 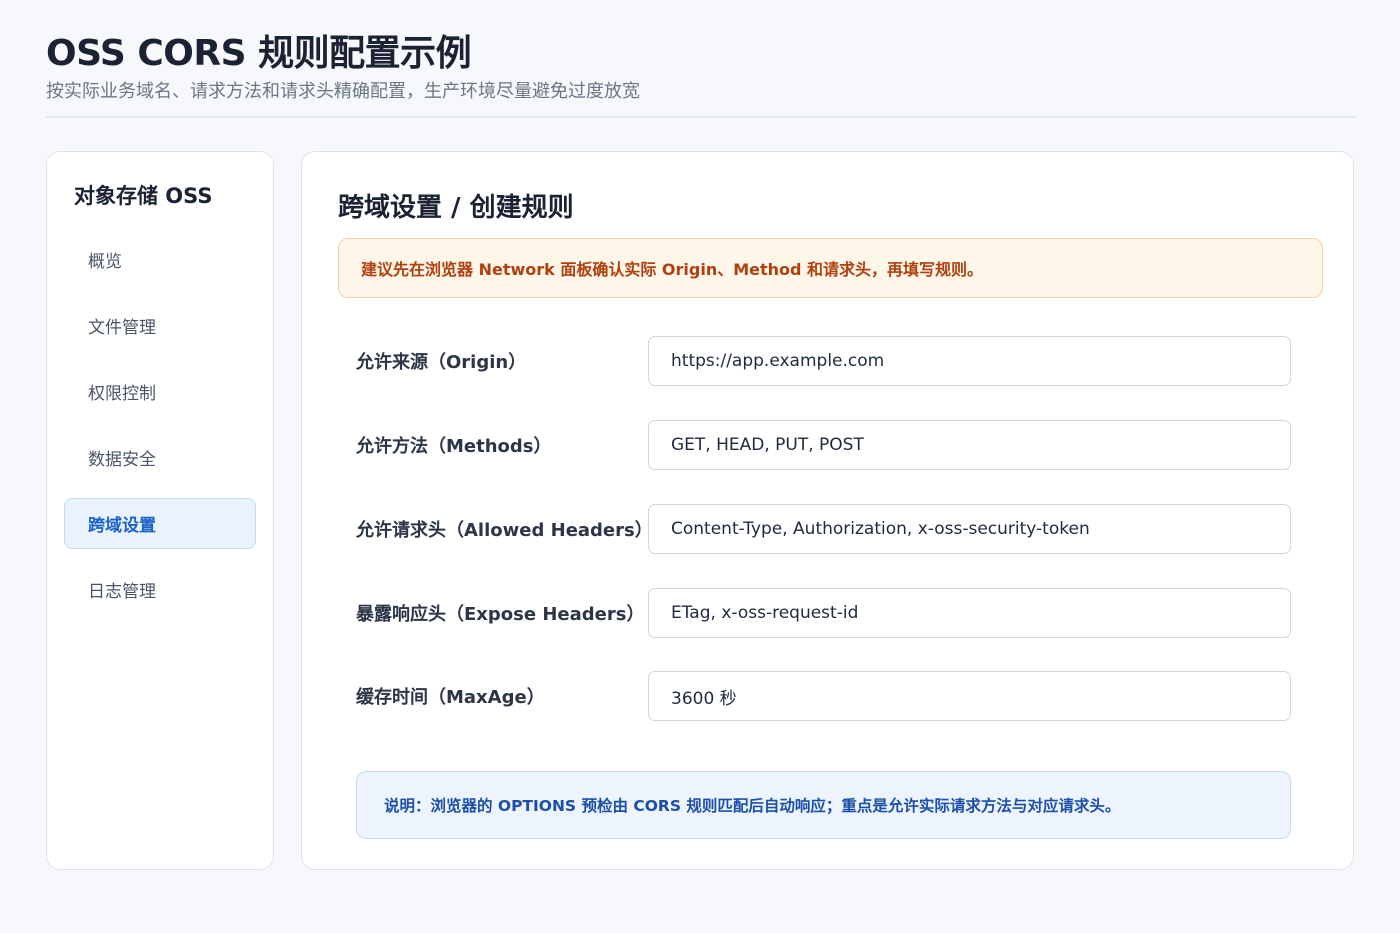 I want to click on sidebar-item-overview: 概览, so click(x=160, y=259).